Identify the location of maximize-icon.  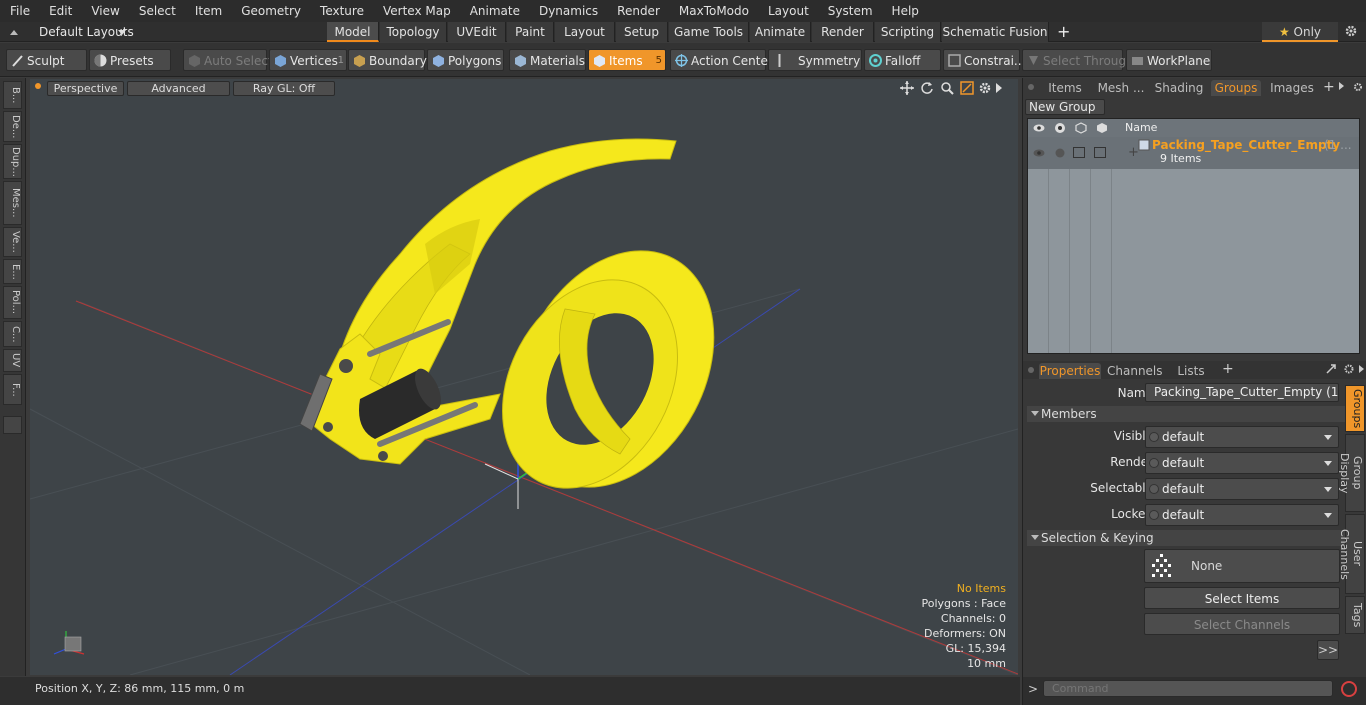
(1331, 369).